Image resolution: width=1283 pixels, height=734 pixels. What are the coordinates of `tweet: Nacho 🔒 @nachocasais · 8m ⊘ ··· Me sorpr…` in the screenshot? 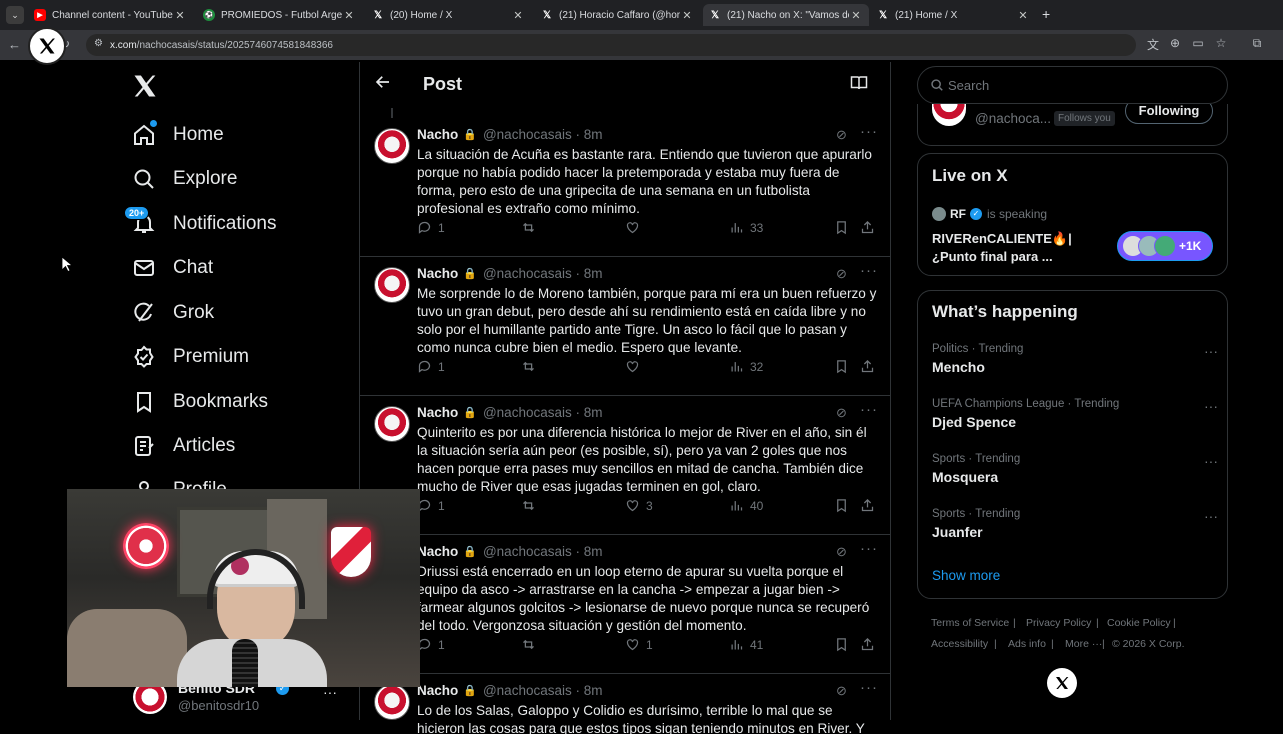 It's located at (625, 326).